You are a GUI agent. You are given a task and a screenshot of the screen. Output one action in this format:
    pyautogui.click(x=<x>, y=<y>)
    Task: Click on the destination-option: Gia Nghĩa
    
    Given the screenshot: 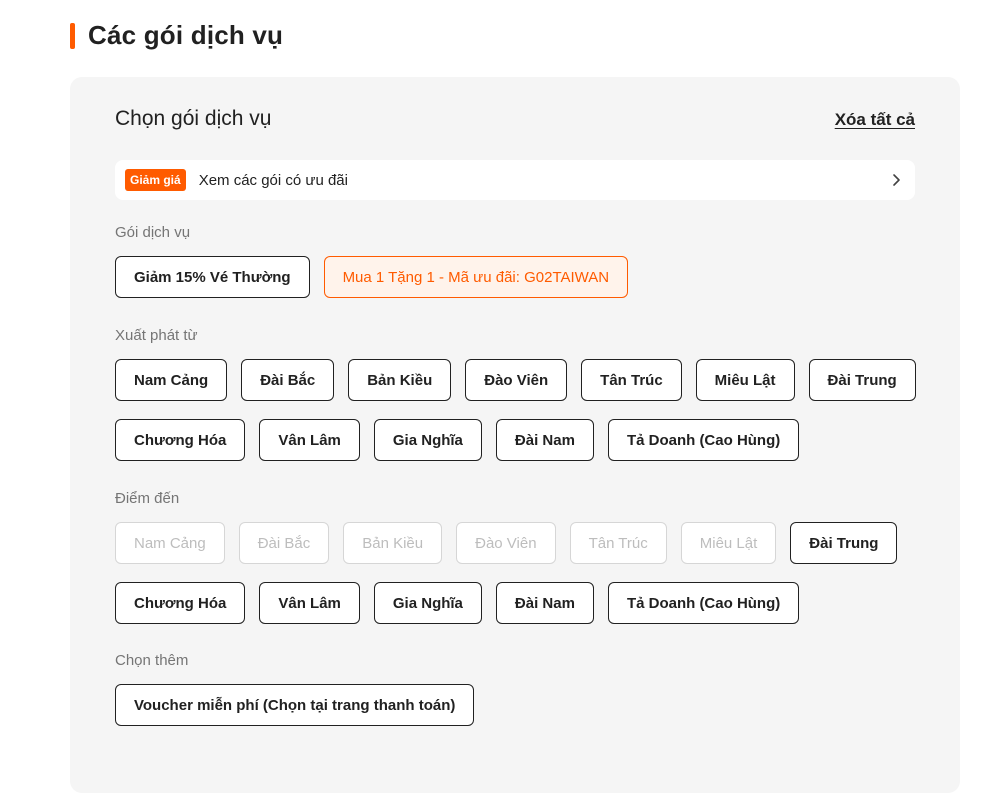 What is the action you would take?
    pyautogui.click(x=427, y=603)
    